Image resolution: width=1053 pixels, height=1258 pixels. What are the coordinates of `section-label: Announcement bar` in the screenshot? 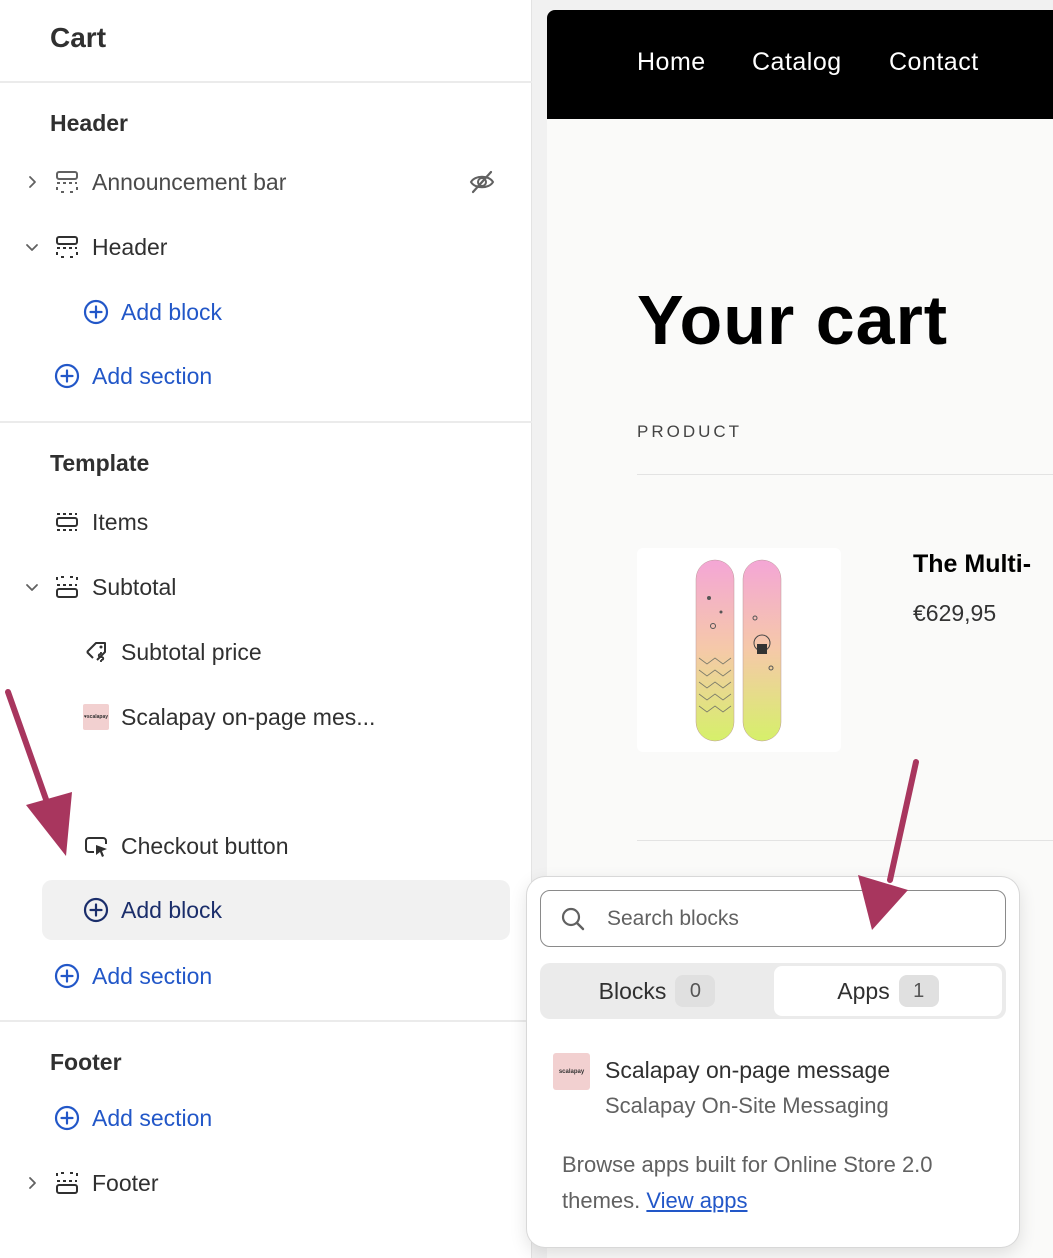 It's located at (189, 181).